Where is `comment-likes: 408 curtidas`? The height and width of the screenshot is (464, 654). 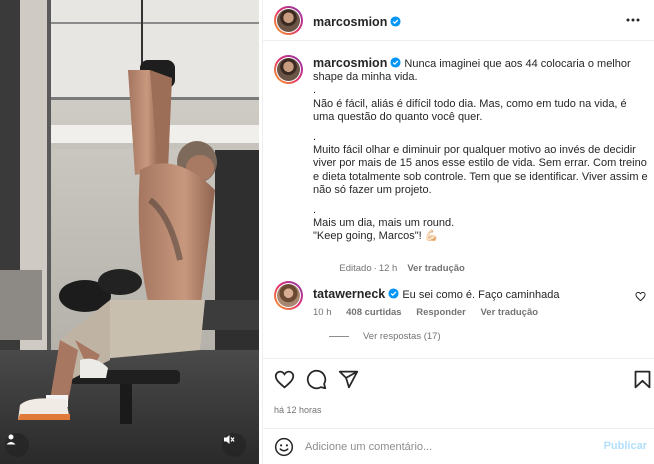
comment-likes: 408 curtidas is located at coordinates (373, 312).